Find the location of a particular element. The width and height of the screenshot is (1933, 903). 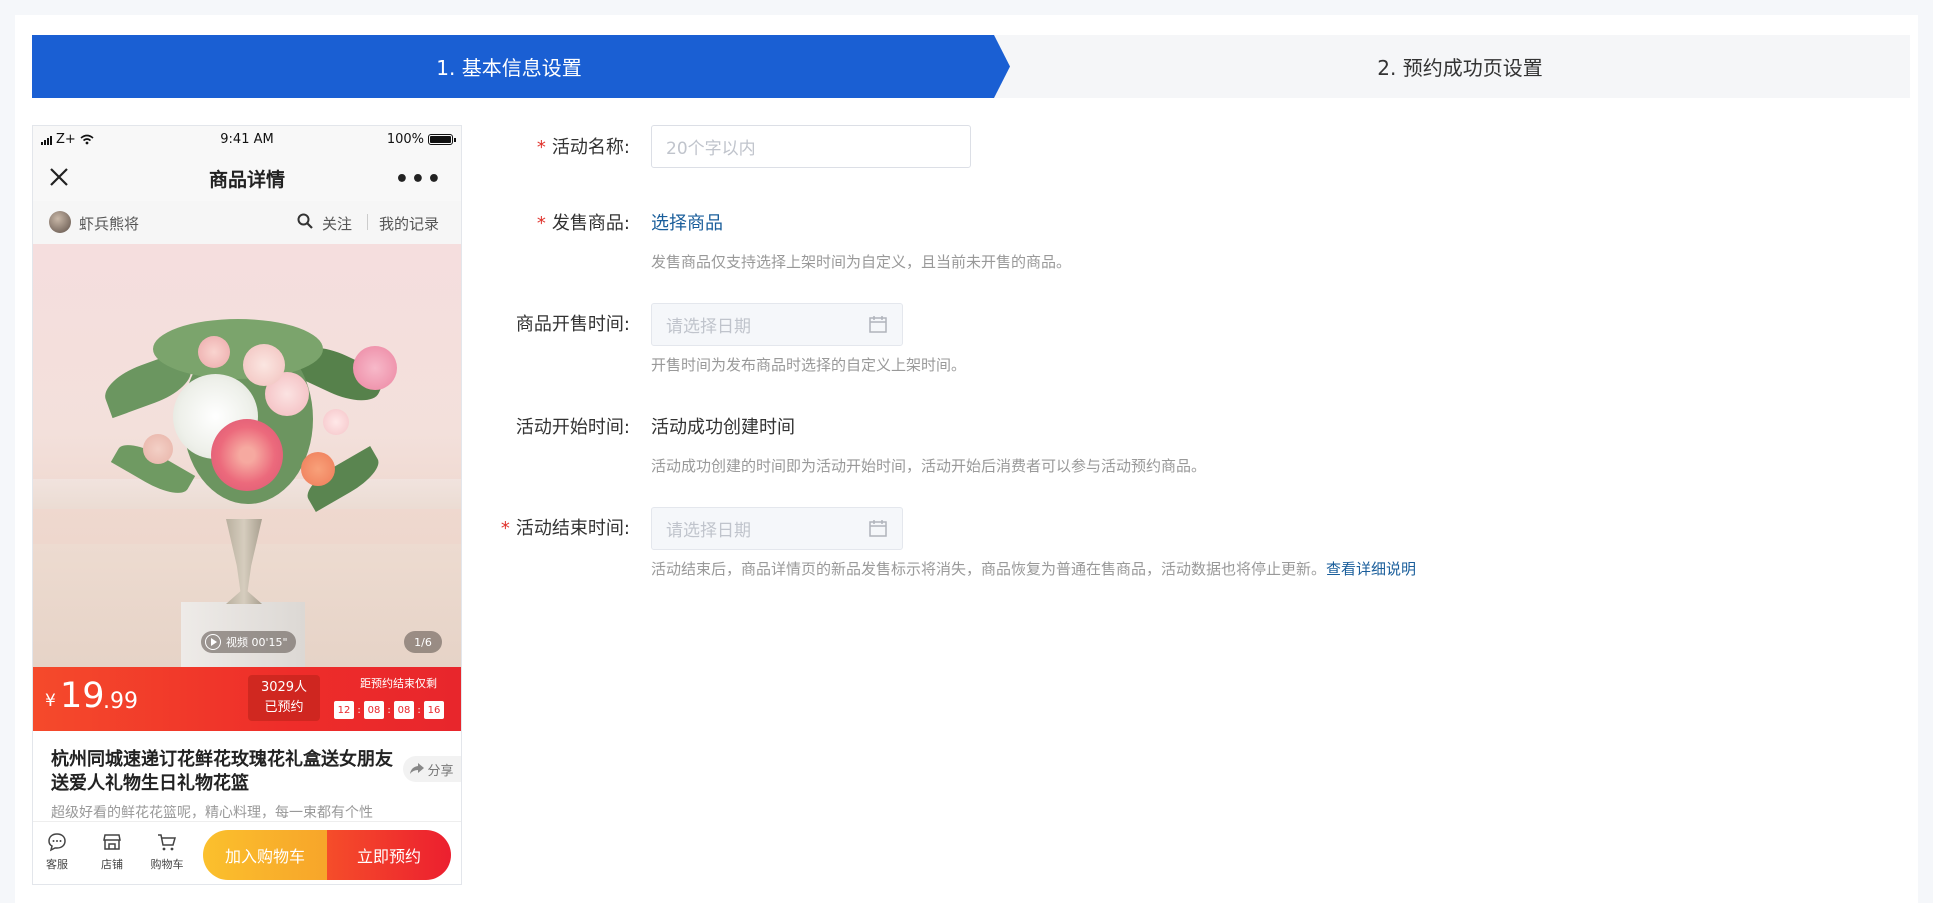

battery-icon is located at coordinates (442, 139).